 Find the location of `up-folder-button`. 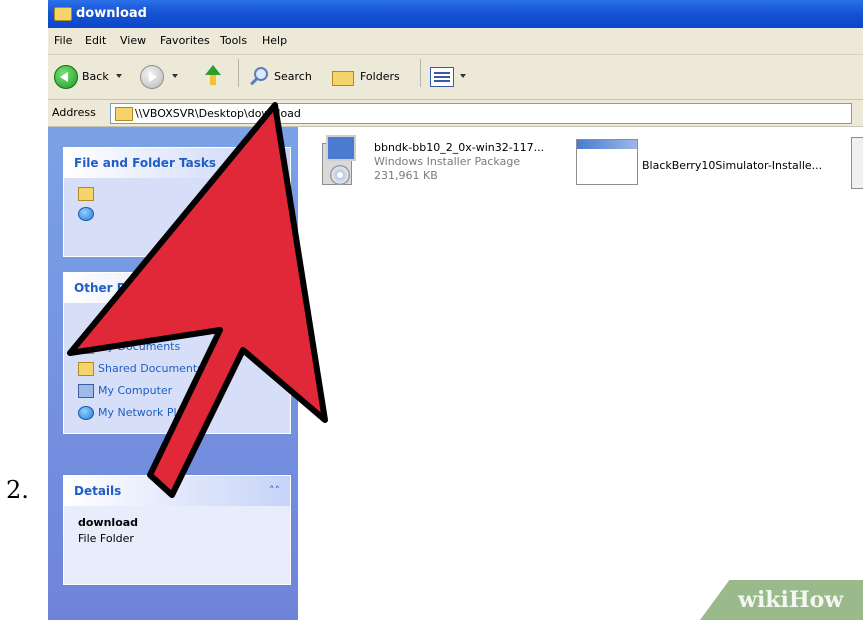

up-folder-button is located at coordinates (215, 77).